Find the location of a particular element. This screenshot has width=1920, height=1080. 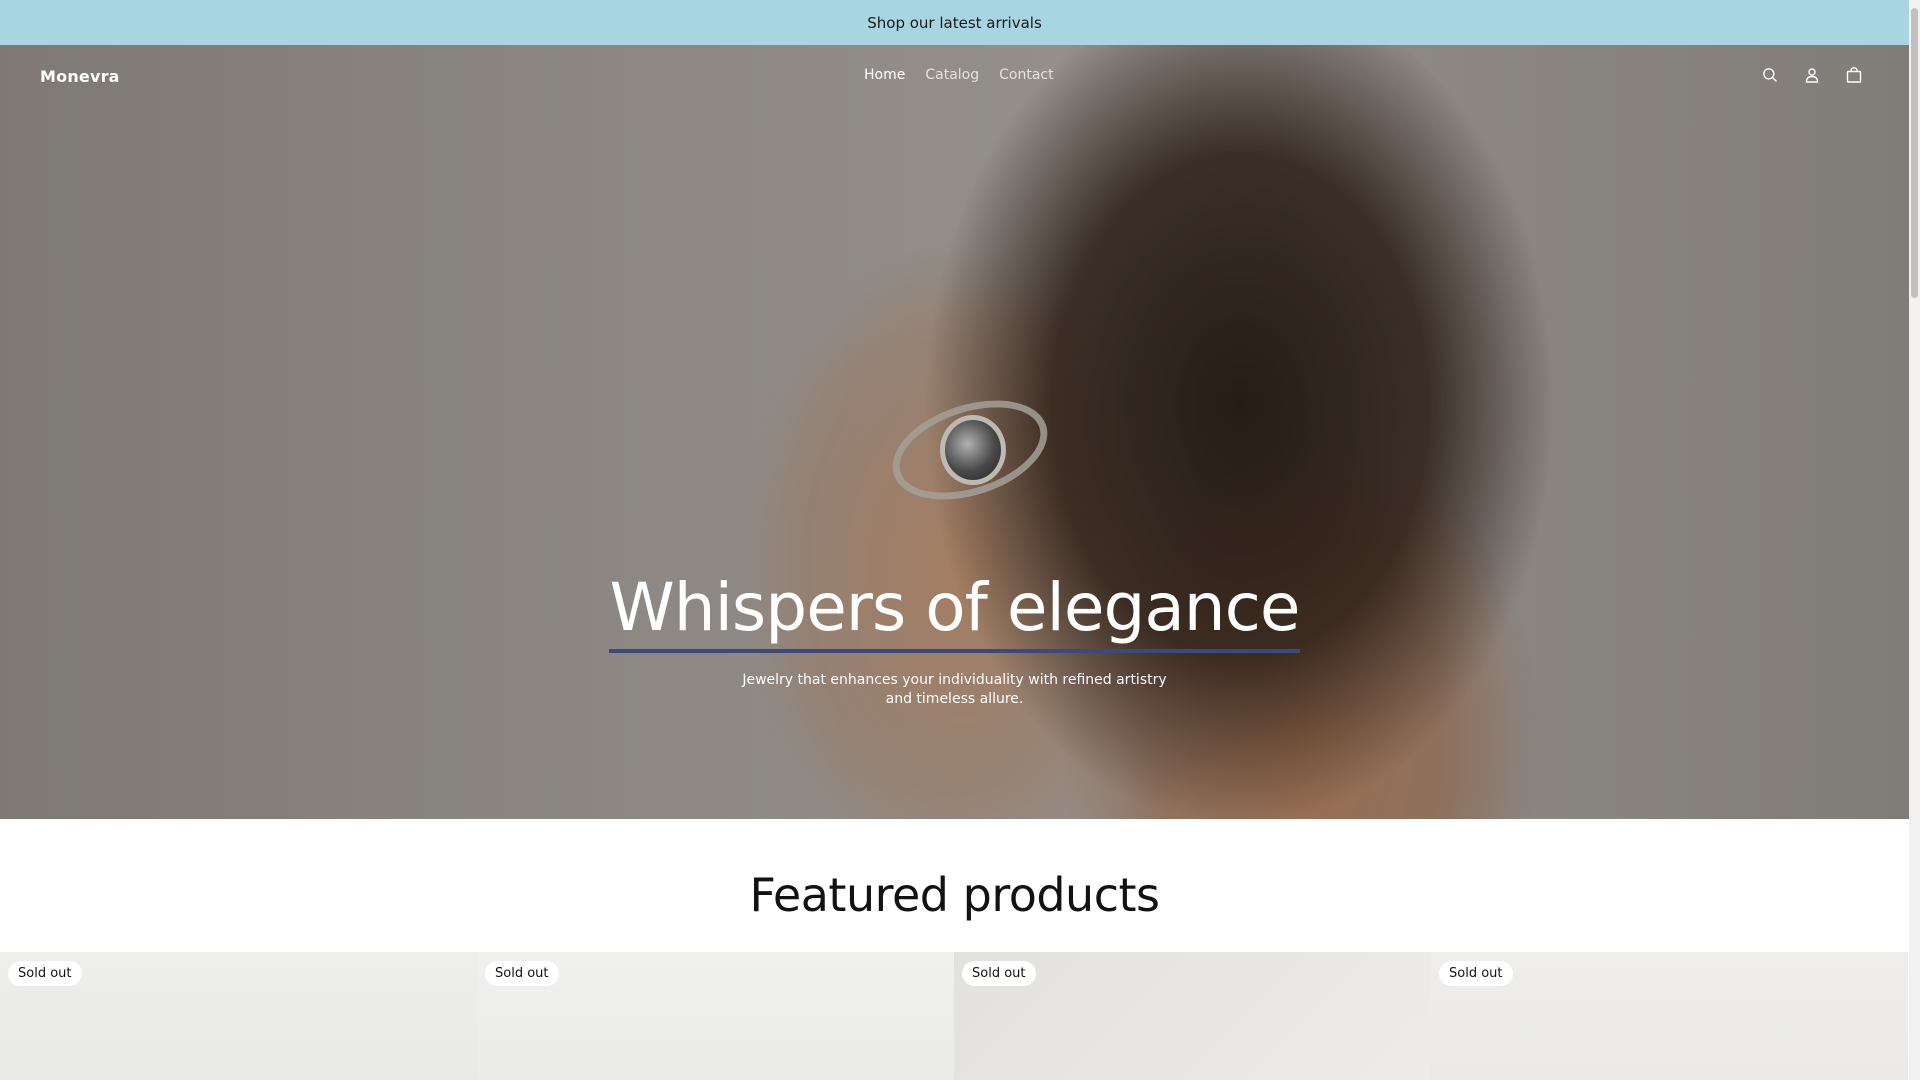

product-grid: Sold out Sold out Sold out Sold out is located at coordinates (954, 1016).